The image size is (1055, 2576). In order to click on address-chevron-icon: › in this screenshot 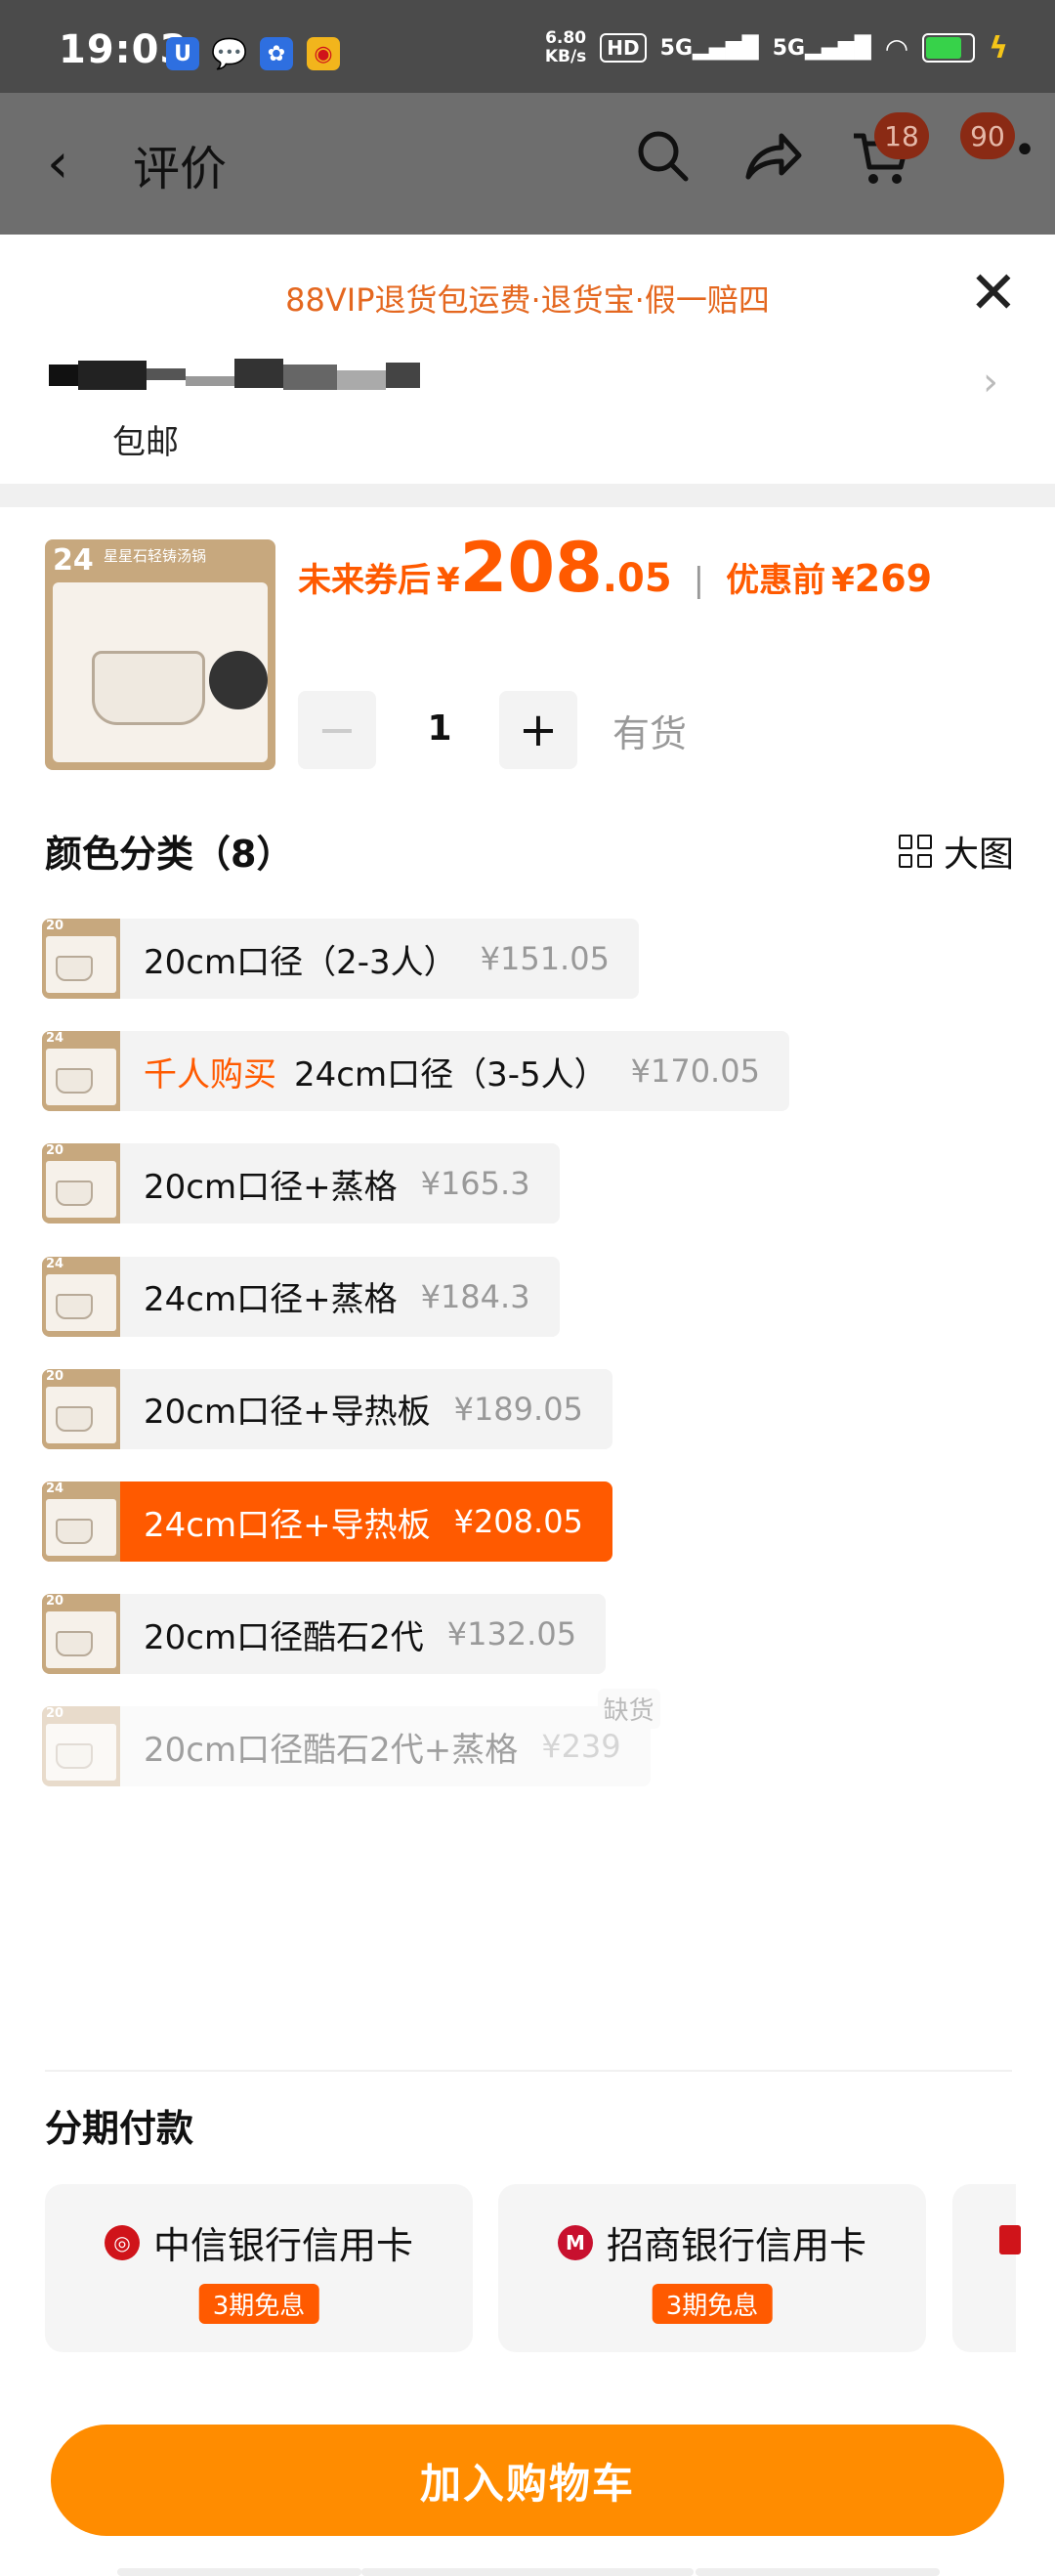, I will do `click(990, 382)`.